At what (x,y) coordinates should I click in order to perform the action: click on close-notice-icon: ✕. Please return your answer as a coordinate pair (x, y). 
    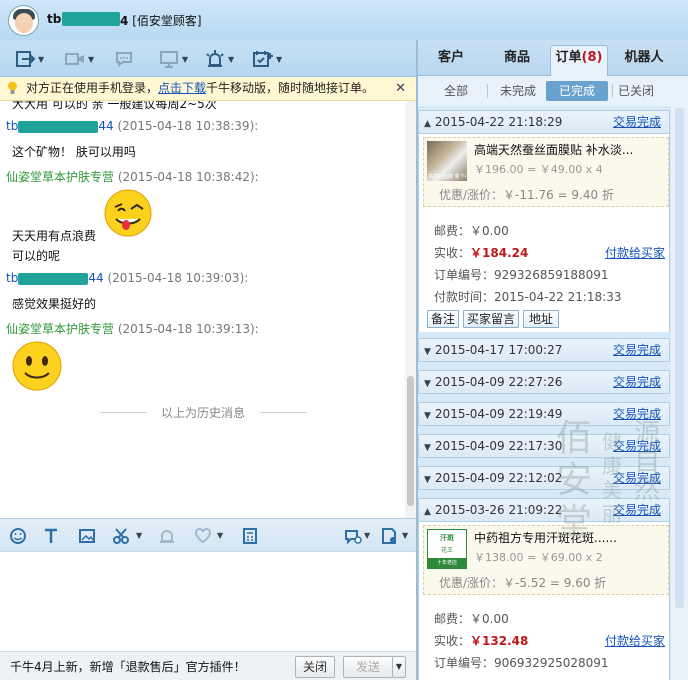
    Looking at the image, I should click on (400, 88).